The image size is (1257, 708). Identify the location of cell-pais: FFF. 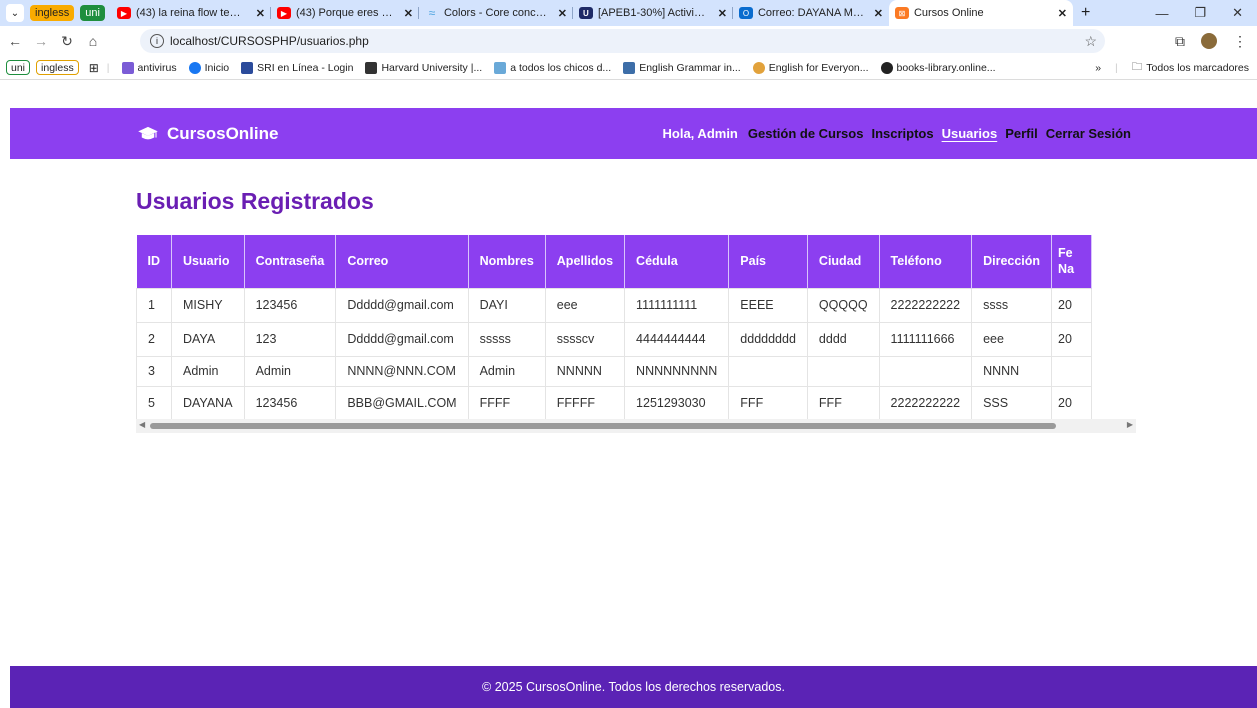
(768, 403).